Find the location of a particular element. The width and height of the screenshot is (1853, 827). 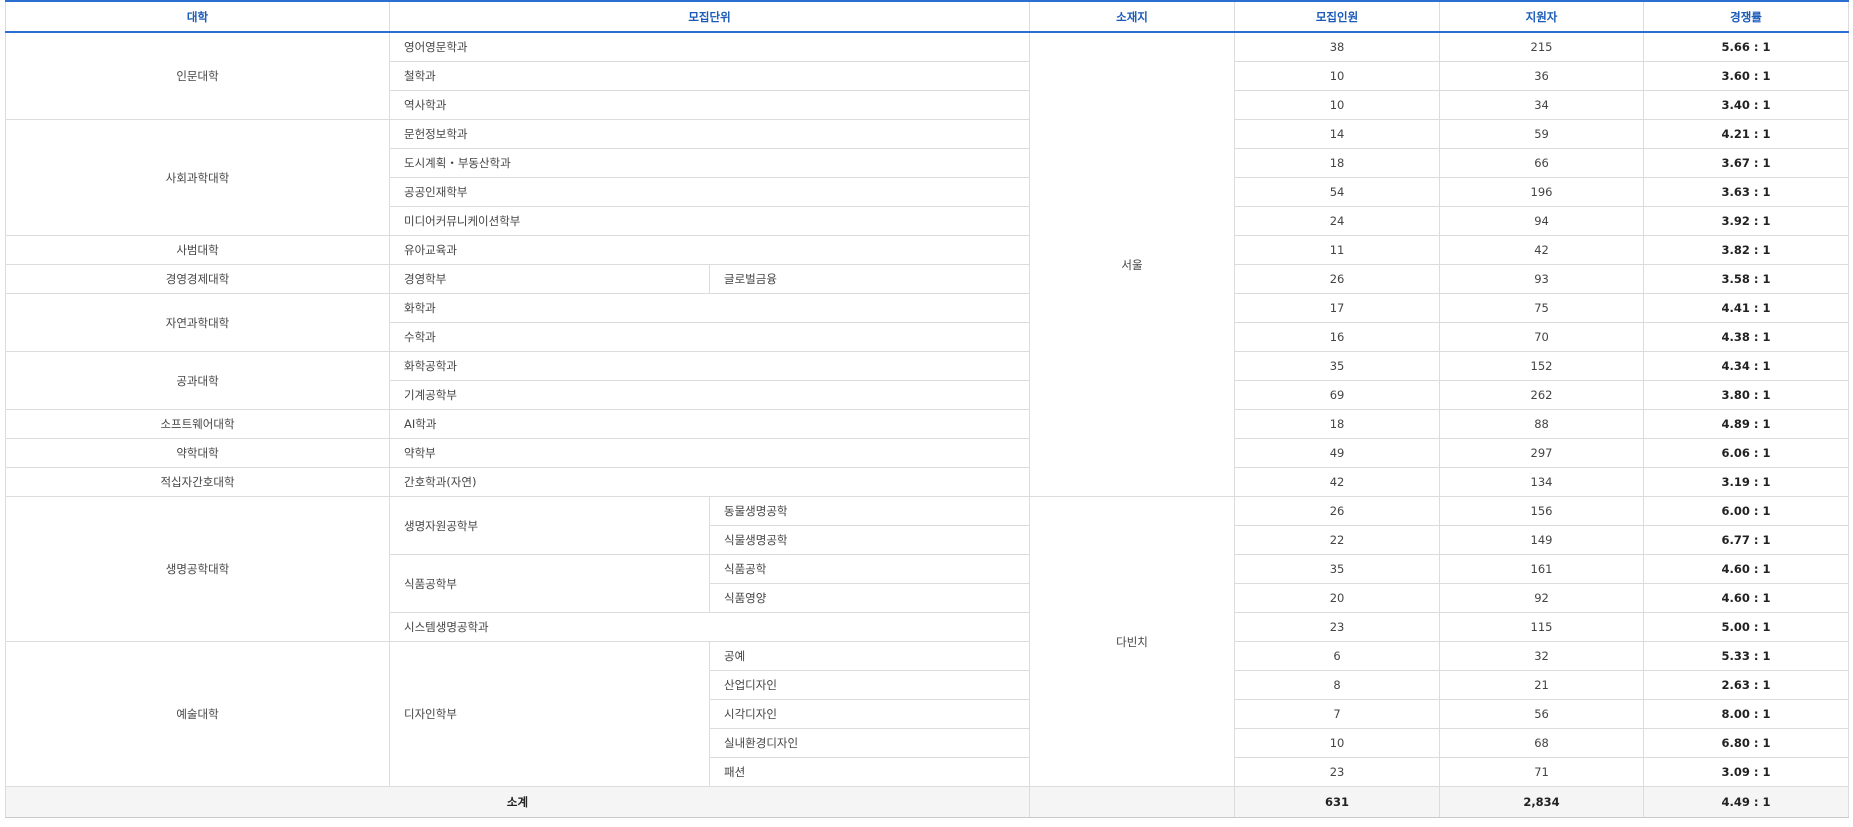

rate-cell: 5.33 : 1 is located at coordinates (1746, 656).